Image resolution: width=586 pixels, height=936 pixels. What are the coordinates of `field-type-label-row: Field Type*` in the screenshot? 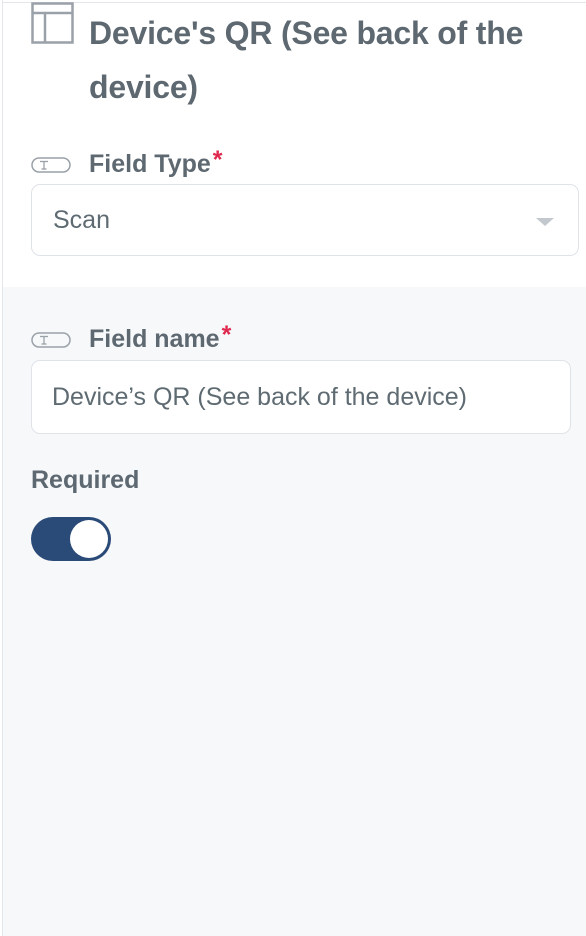 It's located at (127, 162).